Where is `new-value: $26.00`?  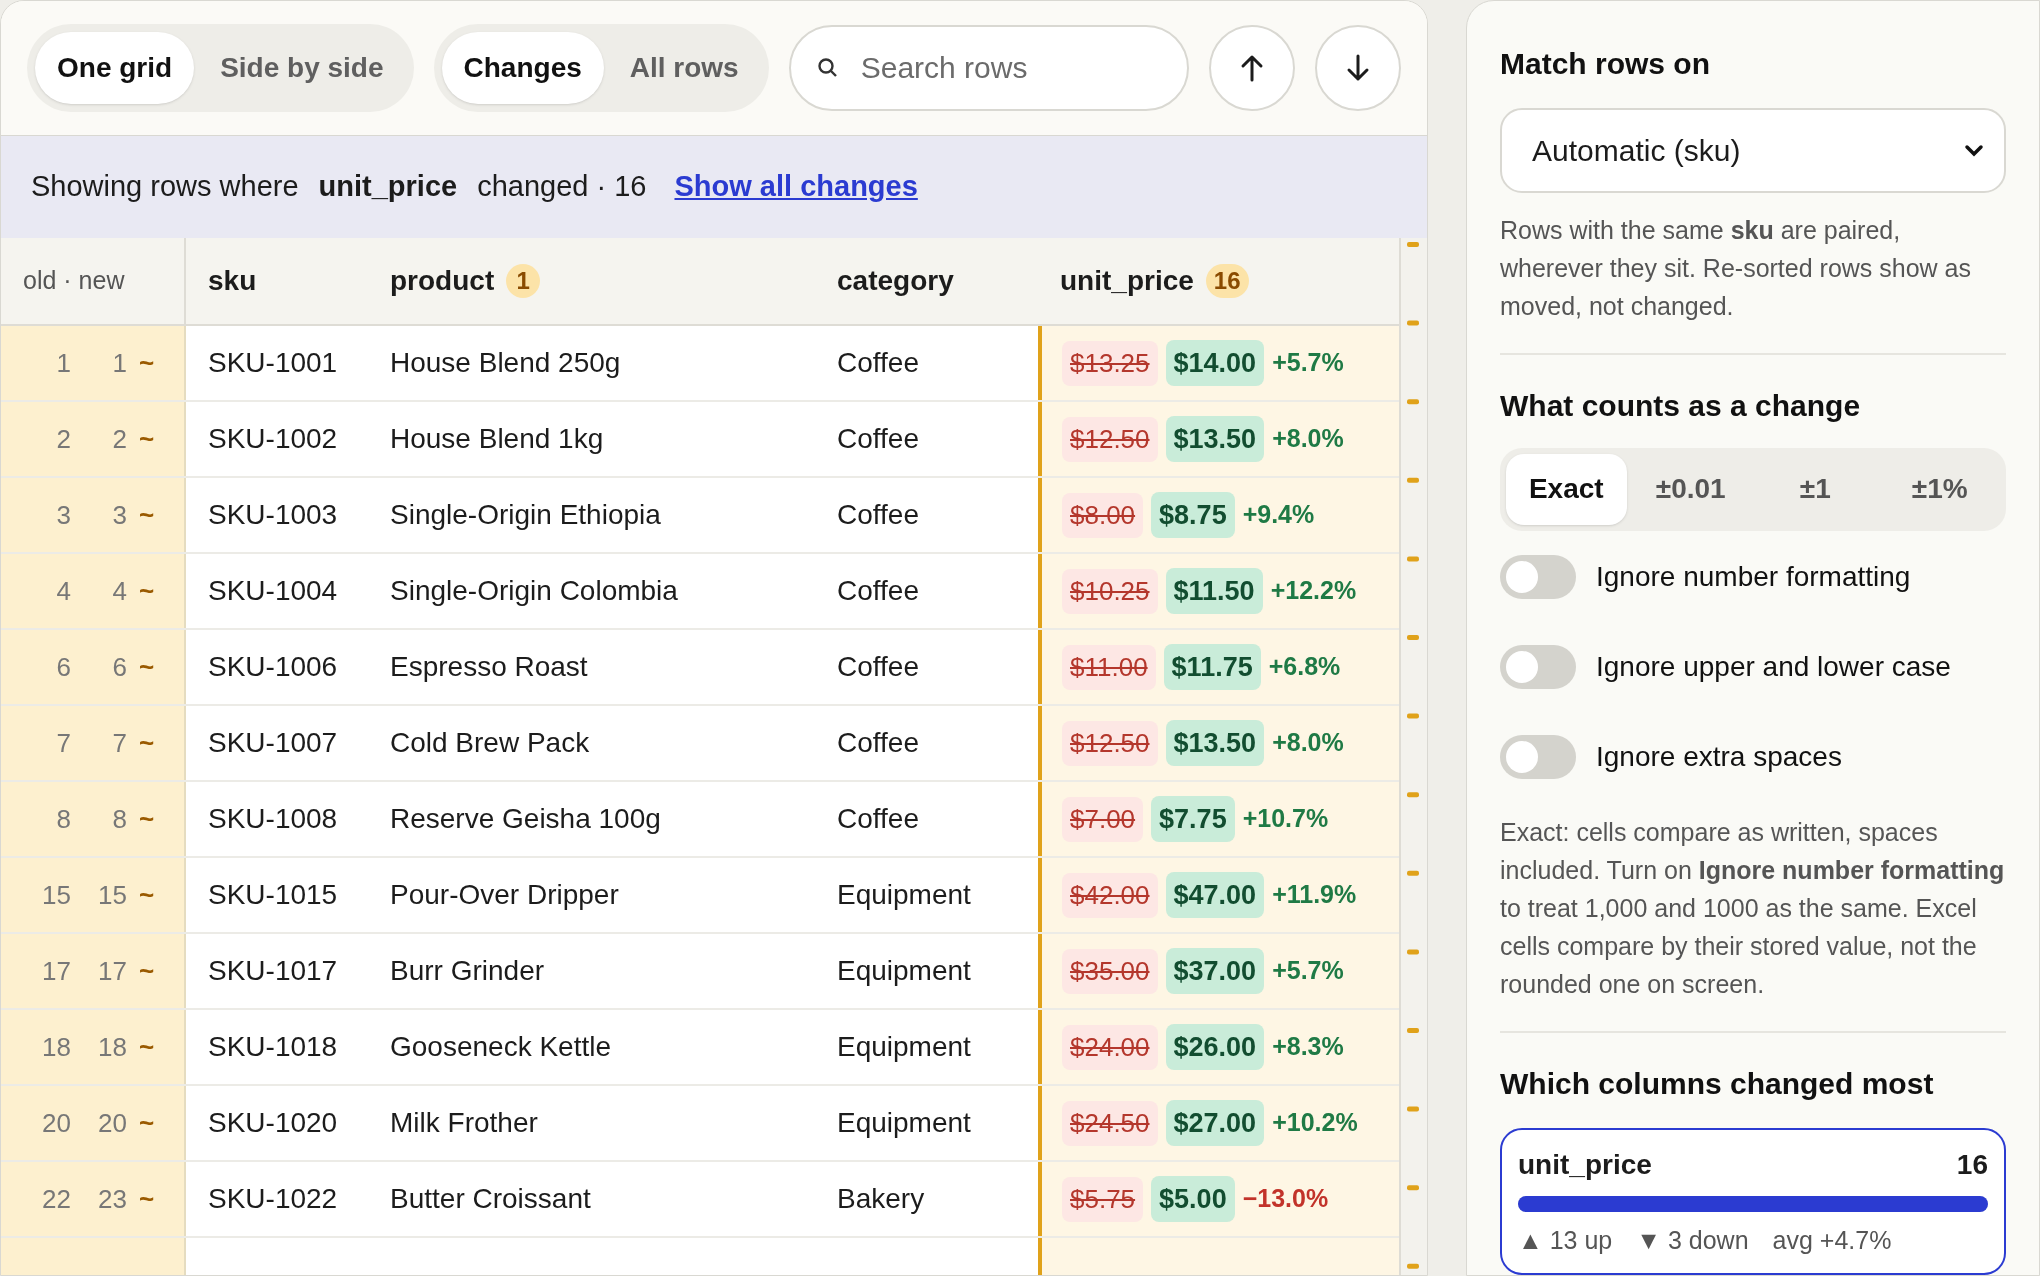
new-value: $26.00 is located at coordinates (1215, 1047).